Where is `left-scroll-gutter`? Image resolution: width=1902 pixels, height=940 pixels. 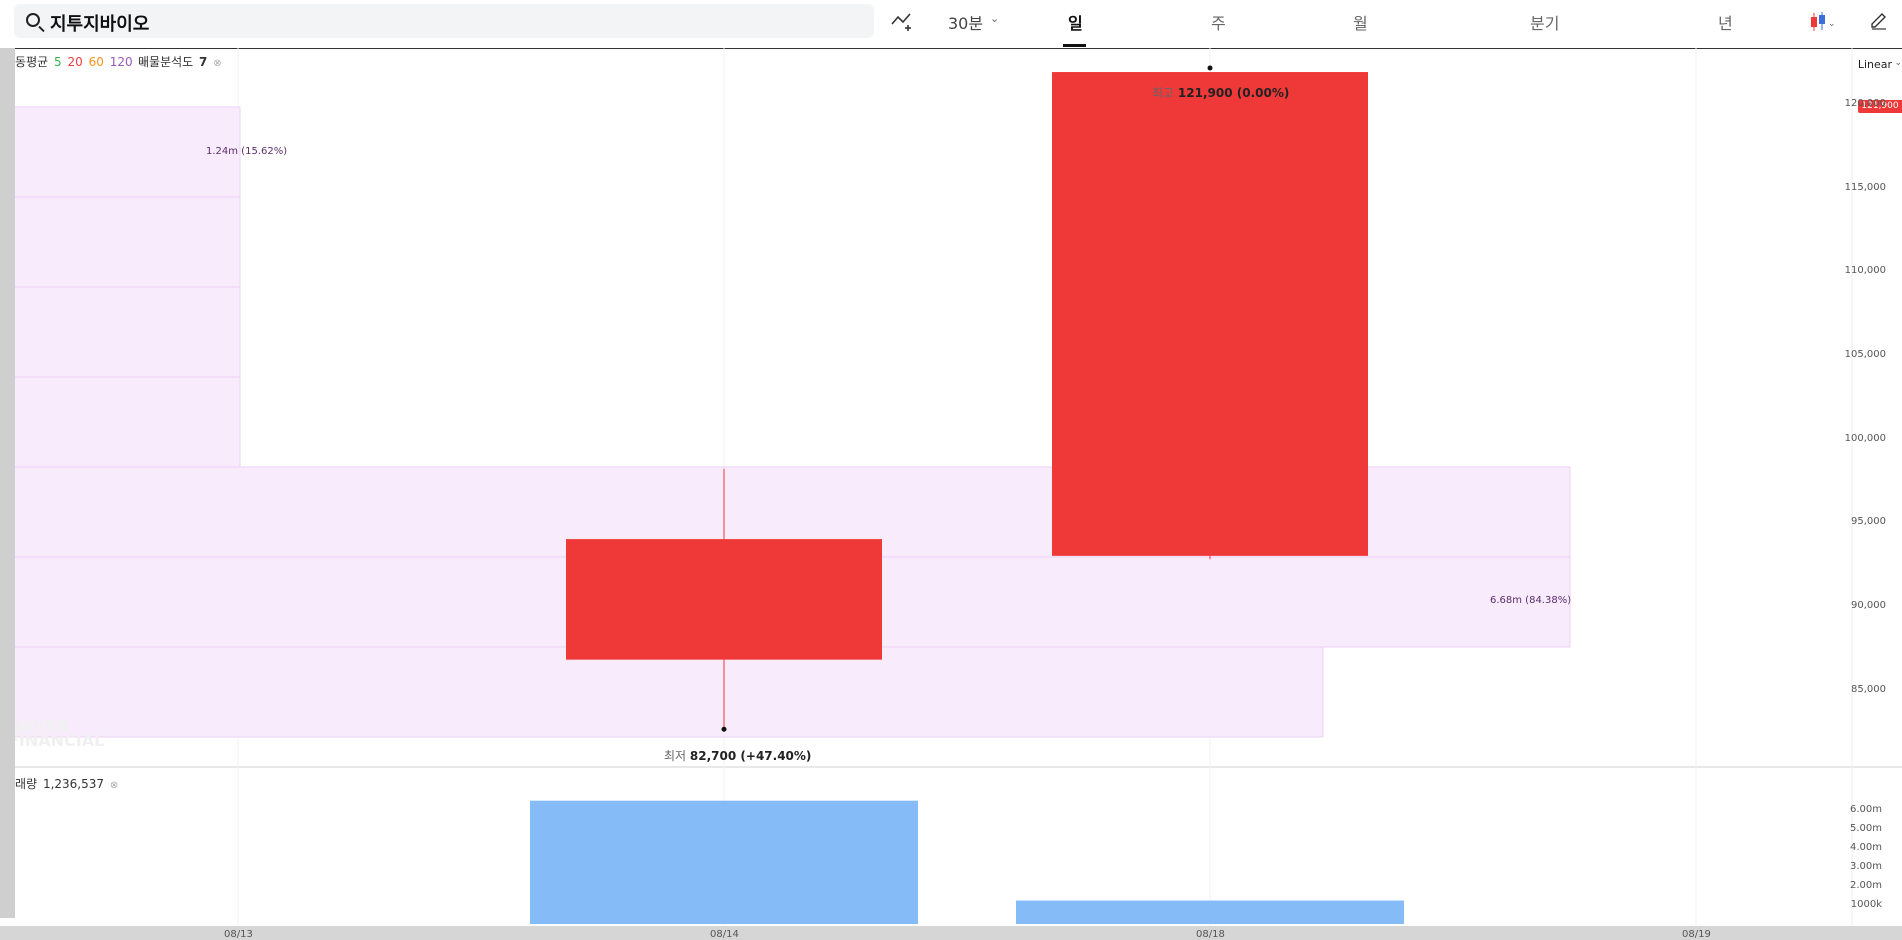
left-scroll-gutter is located at coordinates (7, 483).